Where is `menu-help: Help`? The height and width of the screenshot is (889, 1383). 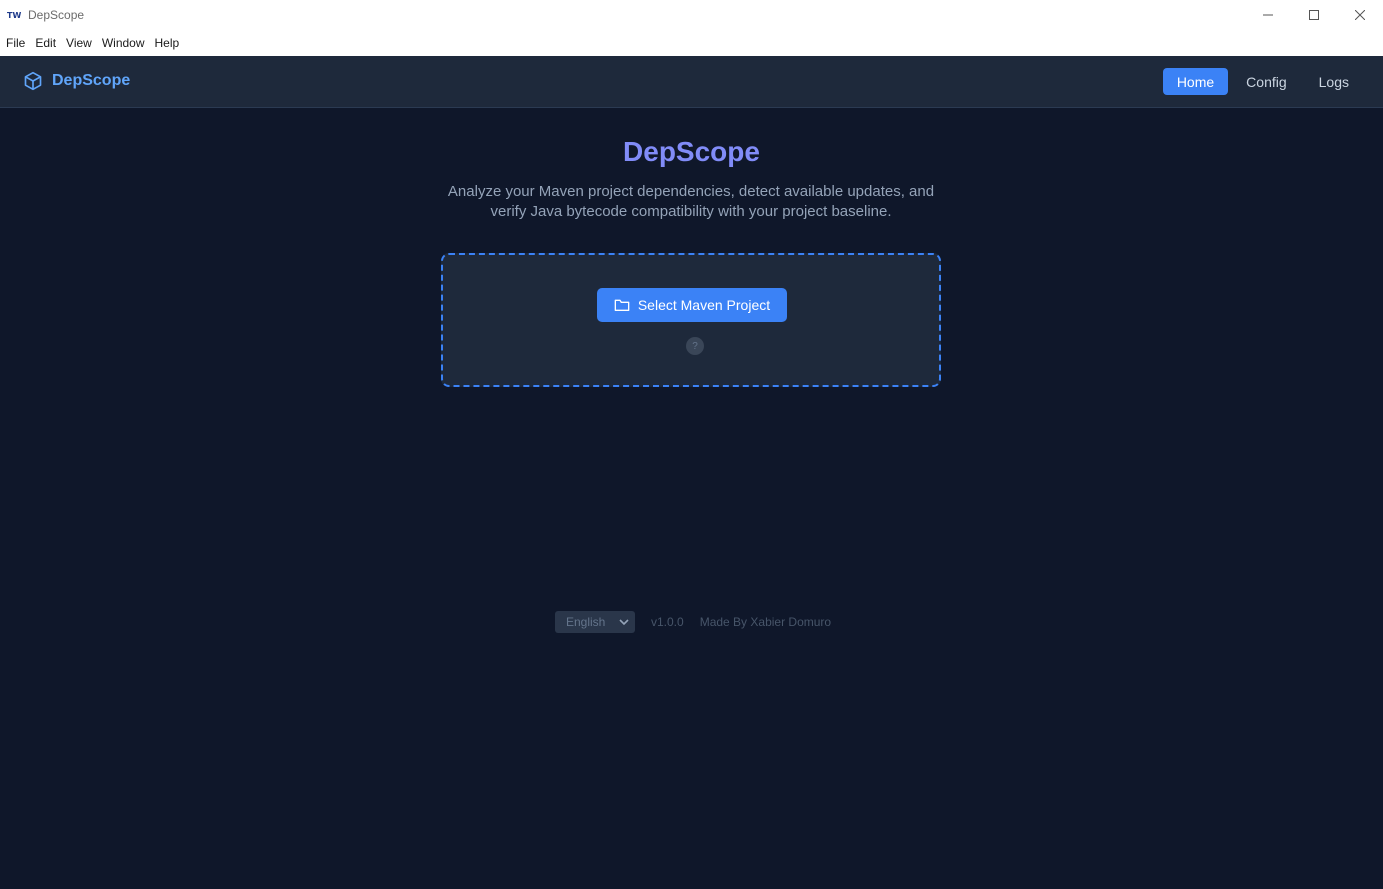
menu-help: Help is located at coordinates (167, 43).